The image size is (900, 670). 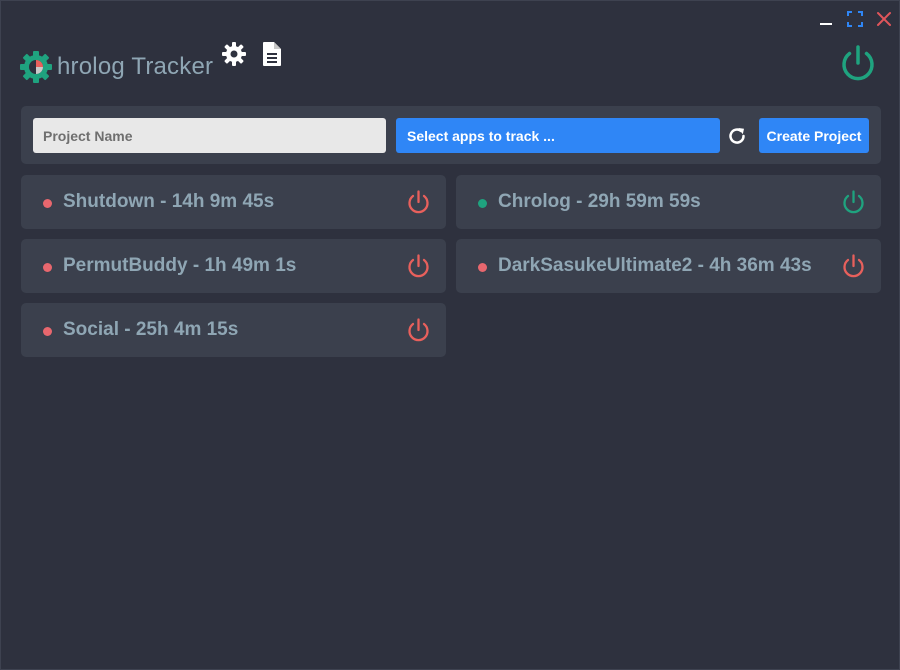 I want to click on project-label: DarkSasukeUltimate2 - 4h 36m 43s, so click(x=655, y=265).